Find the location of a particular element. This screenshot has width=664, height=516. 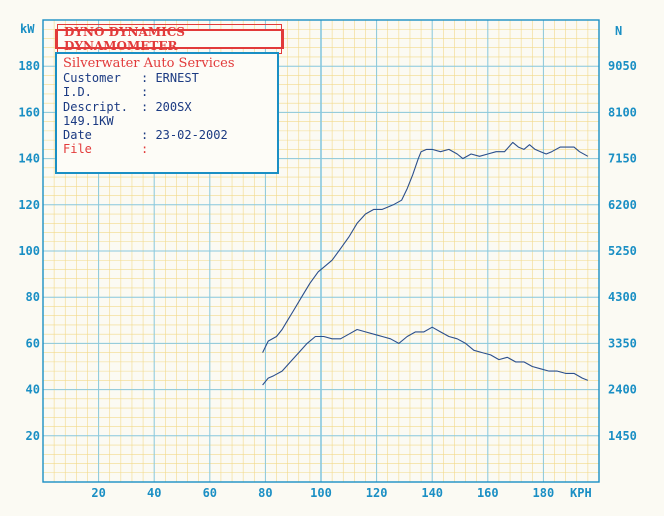

y-right-tick-label: 2400 is located at coordinates (622, 390).